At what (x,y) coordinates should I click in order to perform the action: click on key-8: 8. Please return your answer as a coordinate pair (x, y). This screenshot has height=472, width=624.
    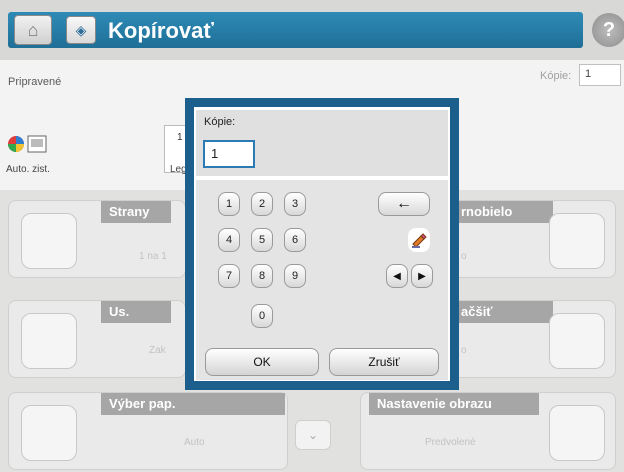
    Looking at the image, I should click on (262, 276).